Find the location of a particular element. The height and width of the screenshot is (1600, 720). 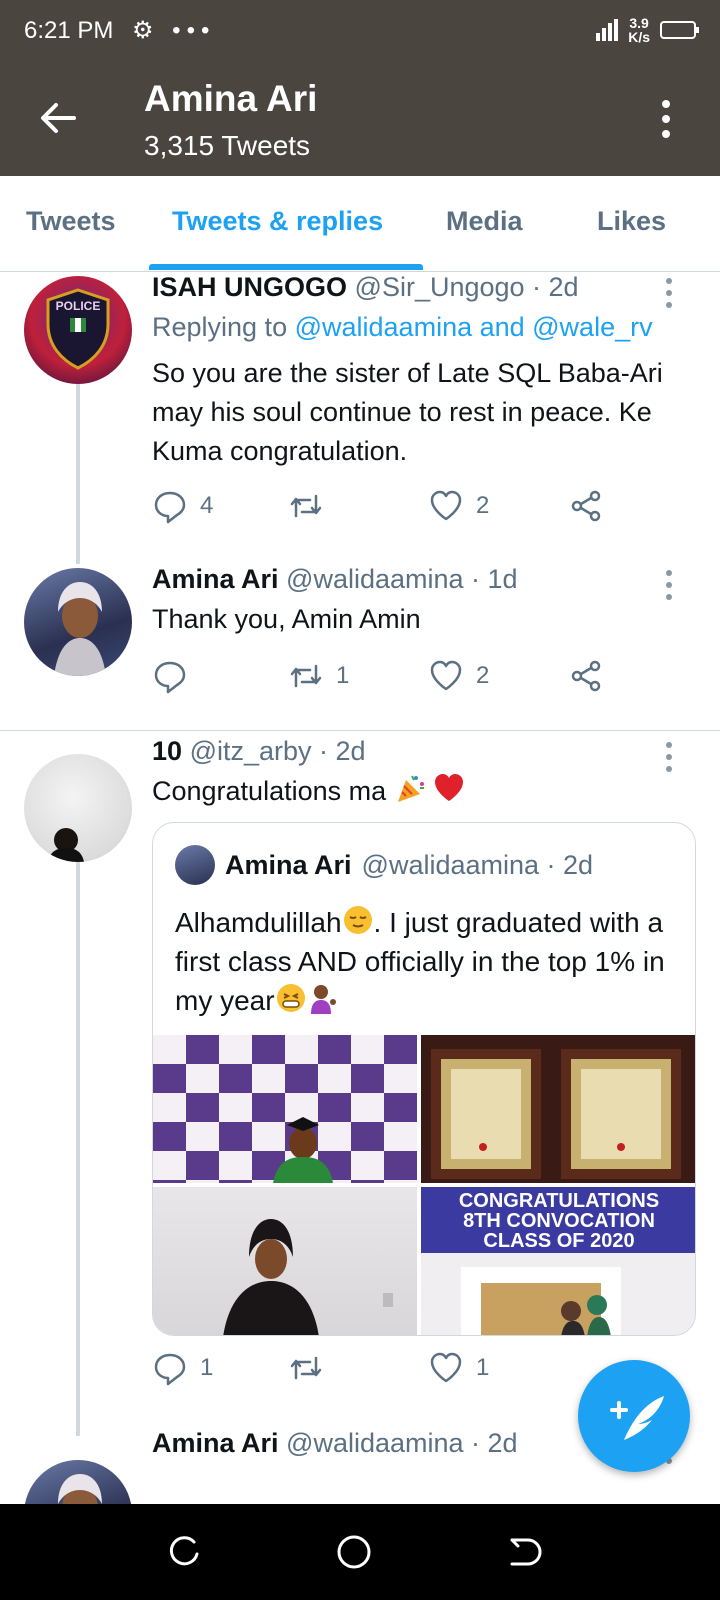

back-arrow-icon is located at coordinates (58, 118).